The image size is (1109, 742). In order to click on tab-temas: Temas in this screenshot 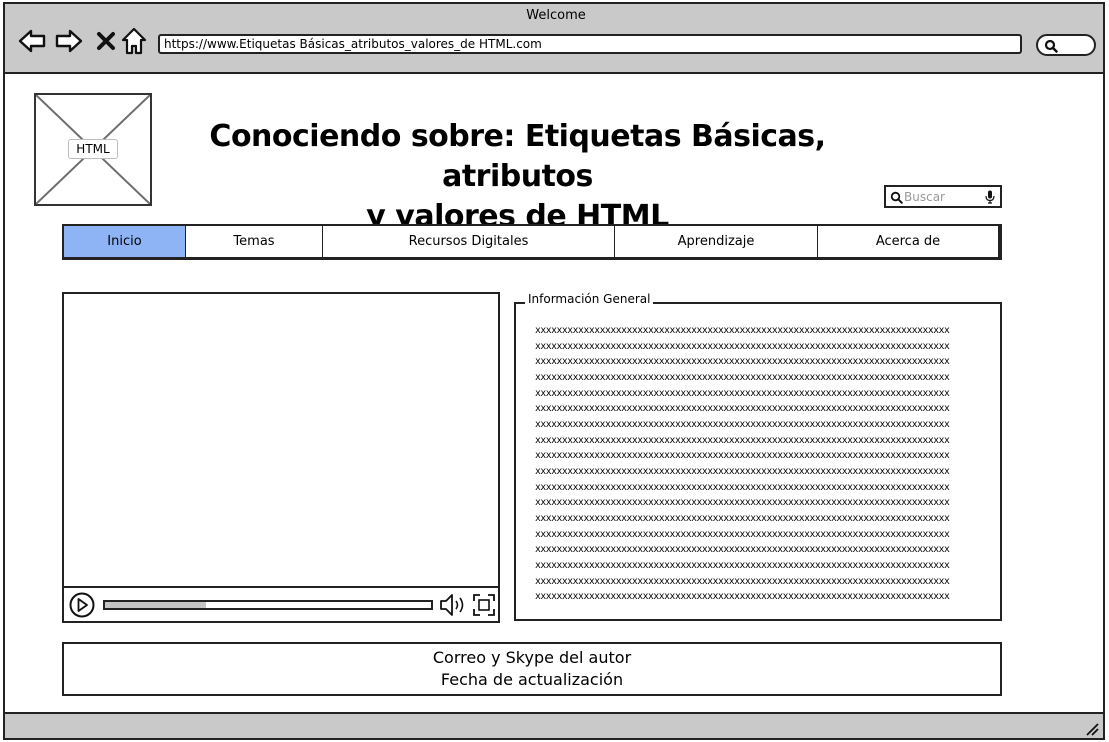, I will do `click(254, 241)`.